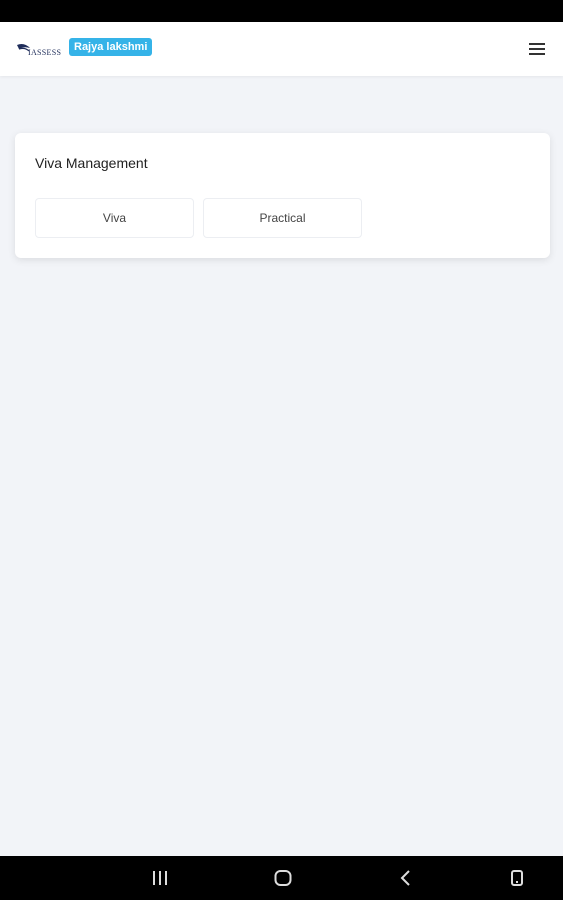 The height and width of the screenshot is (900, 563). What do you see at coordinates (114, 218) in the screenshot?
I see `viva-button: Viva` at bounding box center [114, 218].